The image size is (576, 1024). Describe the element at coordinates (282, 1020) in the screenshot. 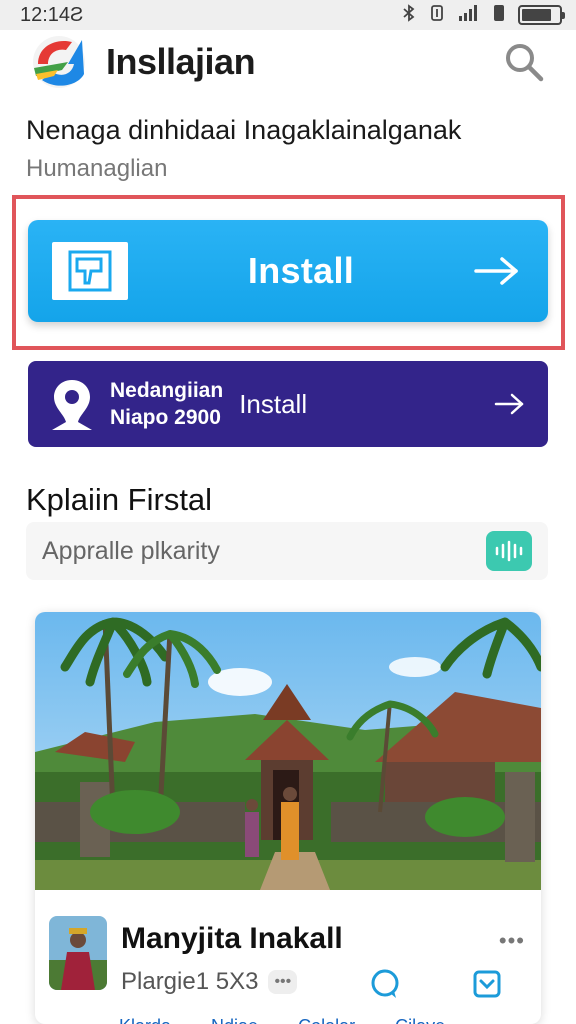

I see `card-tabs: Klarda Ndiae Colalar Cilave` at that location.